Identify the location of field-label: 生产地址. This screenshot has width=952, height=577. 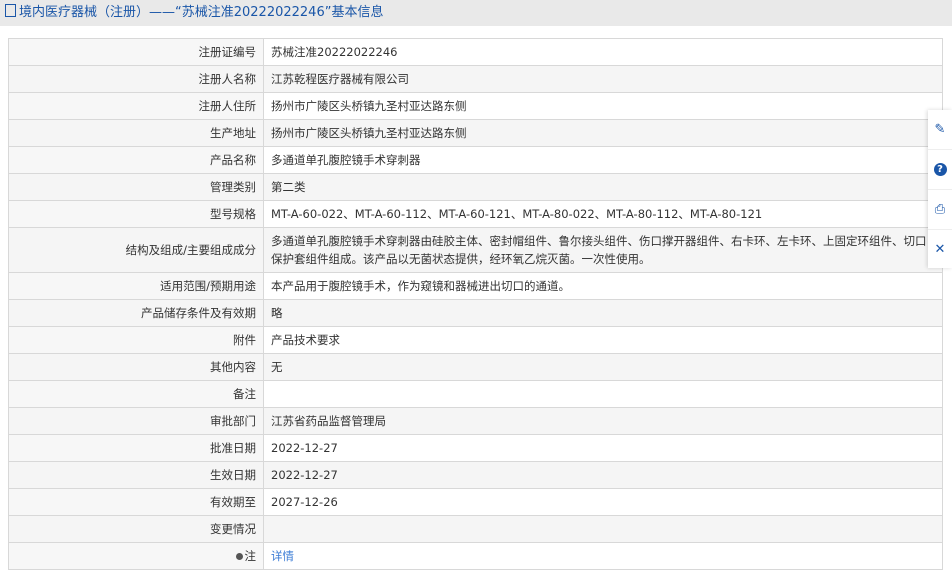
(136, 133).